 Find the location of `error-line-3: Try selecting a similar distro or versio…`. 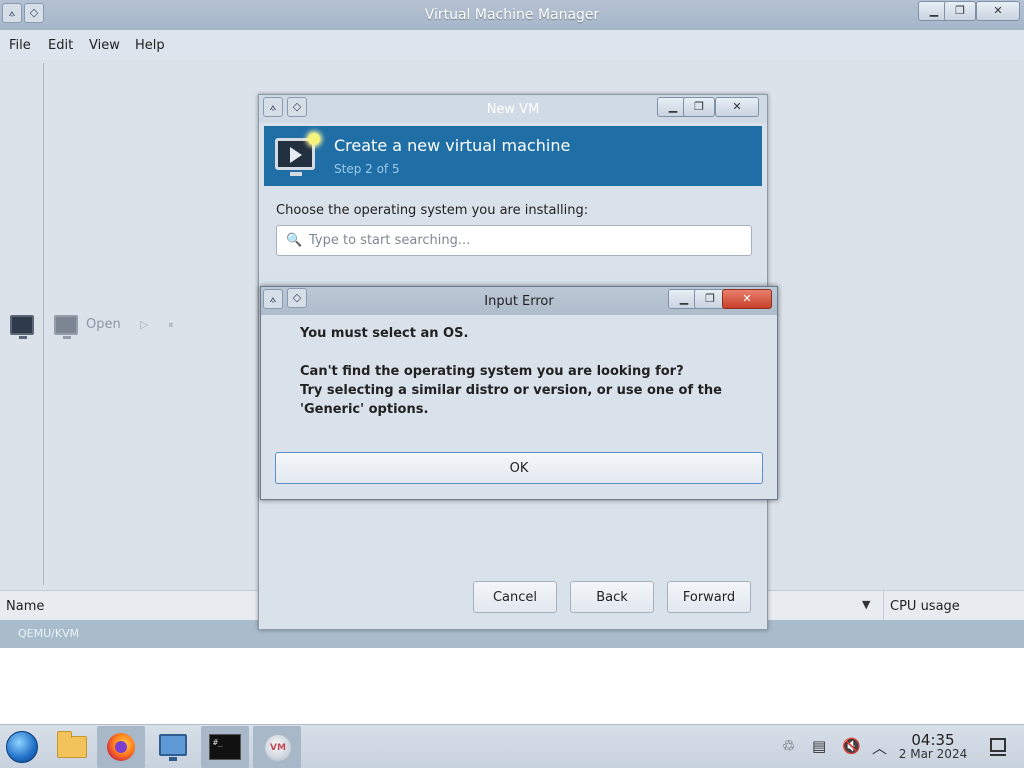

error-line-3: Try selecting a similar distro or versio… is located at coordinates (511, 400).